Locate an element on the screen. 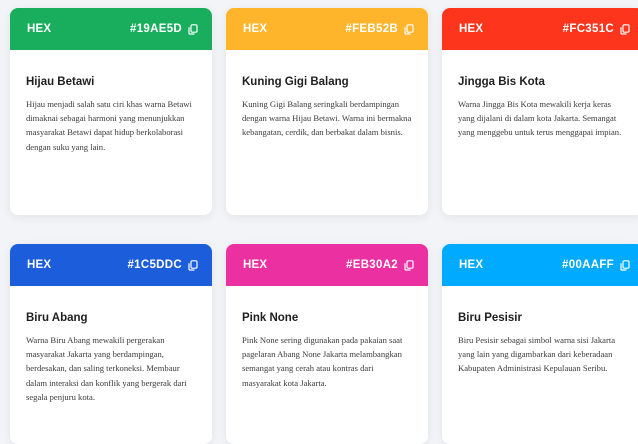 This screenshot has height=444, width=638. hex-copy-group: #FC351C is located at coordinates (596, 29).